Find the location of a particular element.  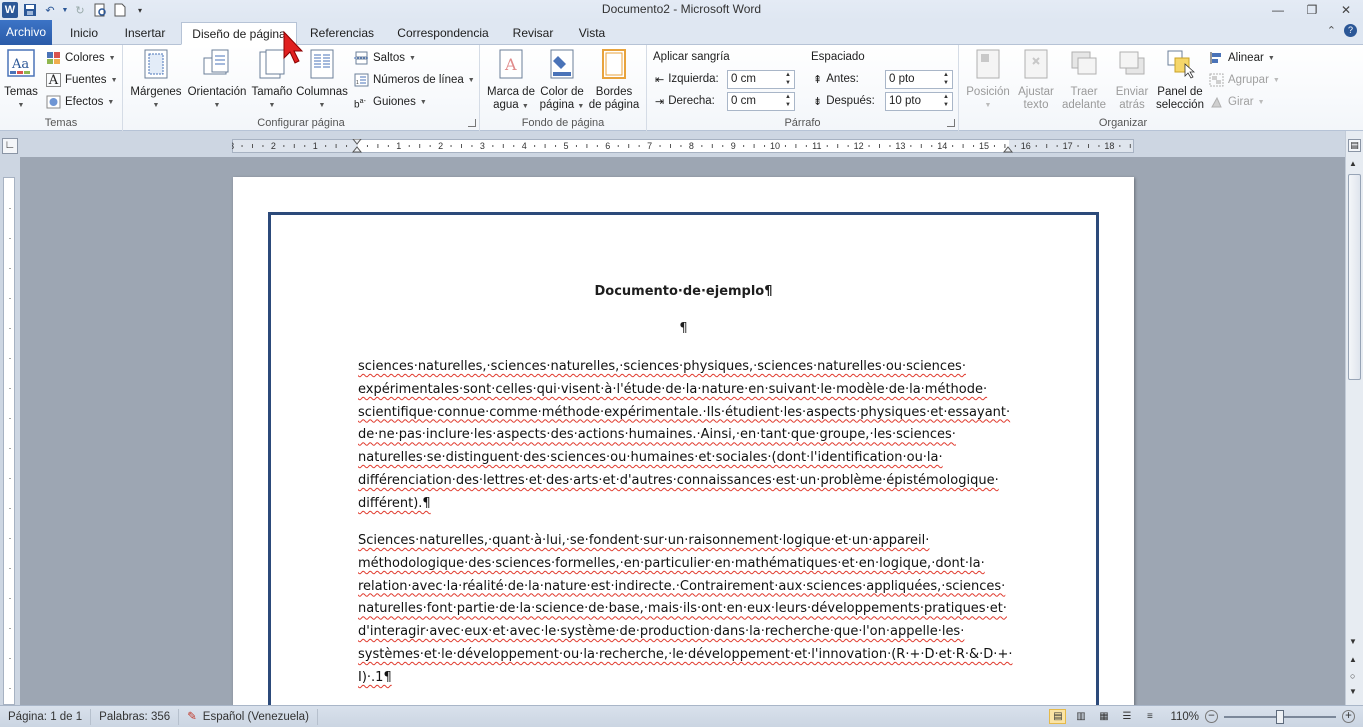

zoom-slider is located at coordinates (1280, 716).